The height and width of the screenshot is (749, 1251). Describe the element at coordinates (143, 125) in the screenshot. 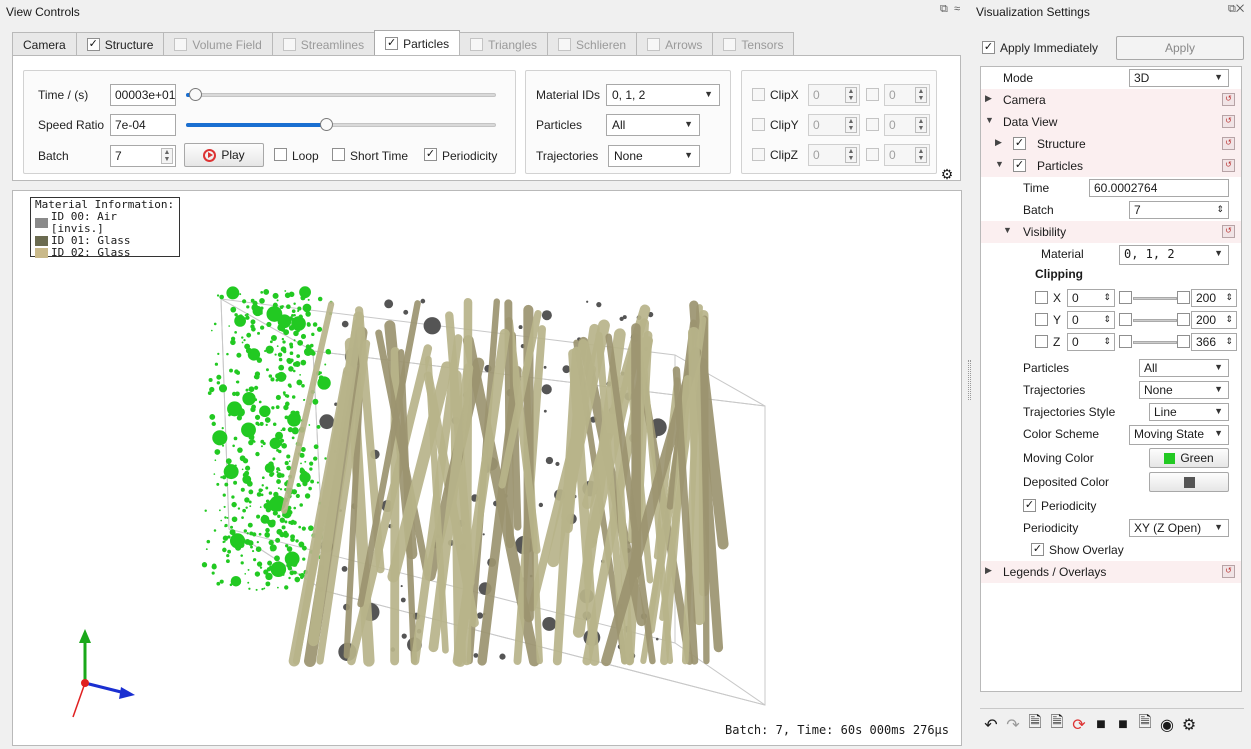

I see `speed-ratio-input: 7e-04` at that location.